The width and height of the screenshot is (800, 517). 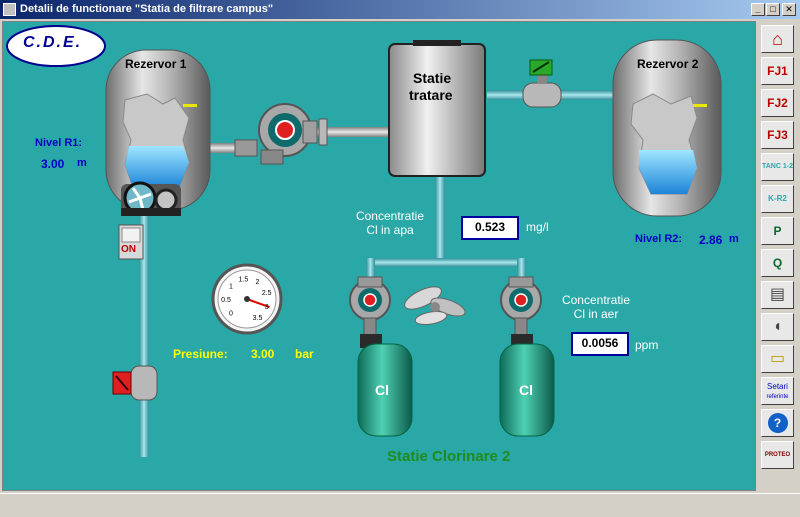 What do you see at coordinates (777, 103) in the screenshot?
I see `fj2-button: FJ2` at bounding box center [777, 103].